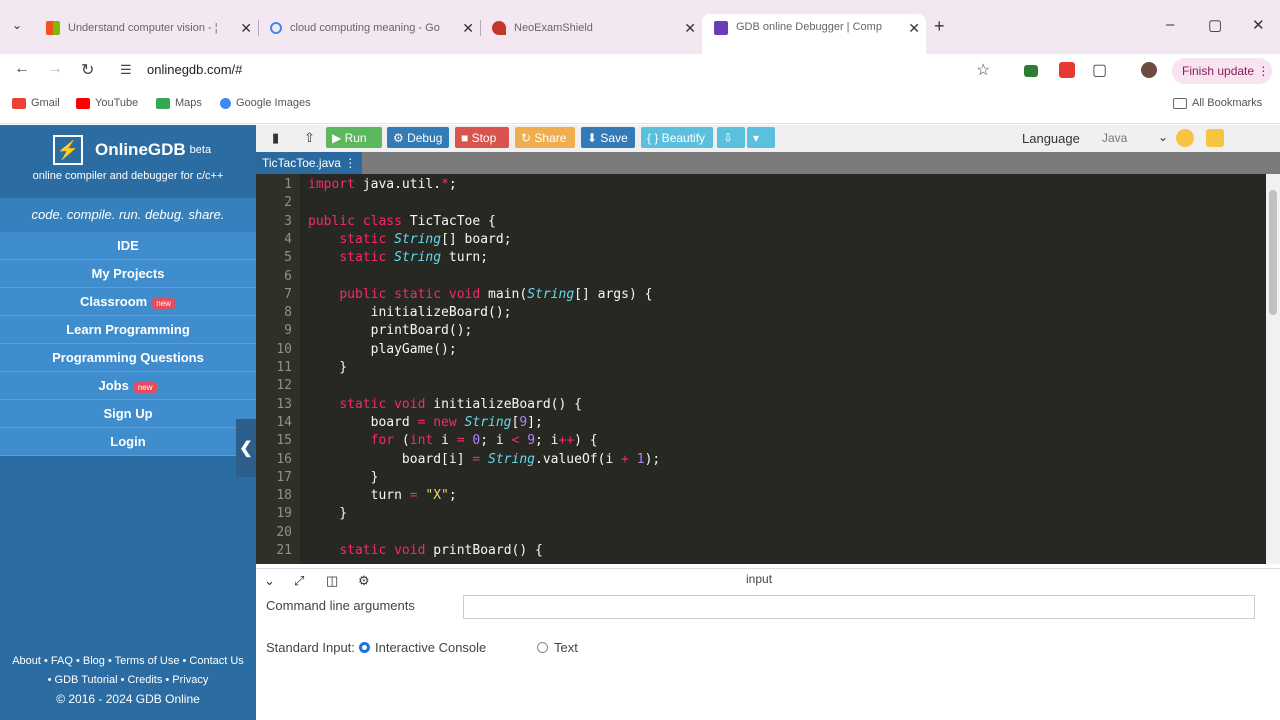 The width and height of the screenshot is (1280, 720). Describe the element at coordinates (354, 137) in the screenshot. I see `run-button: ▶ Run` at that location.